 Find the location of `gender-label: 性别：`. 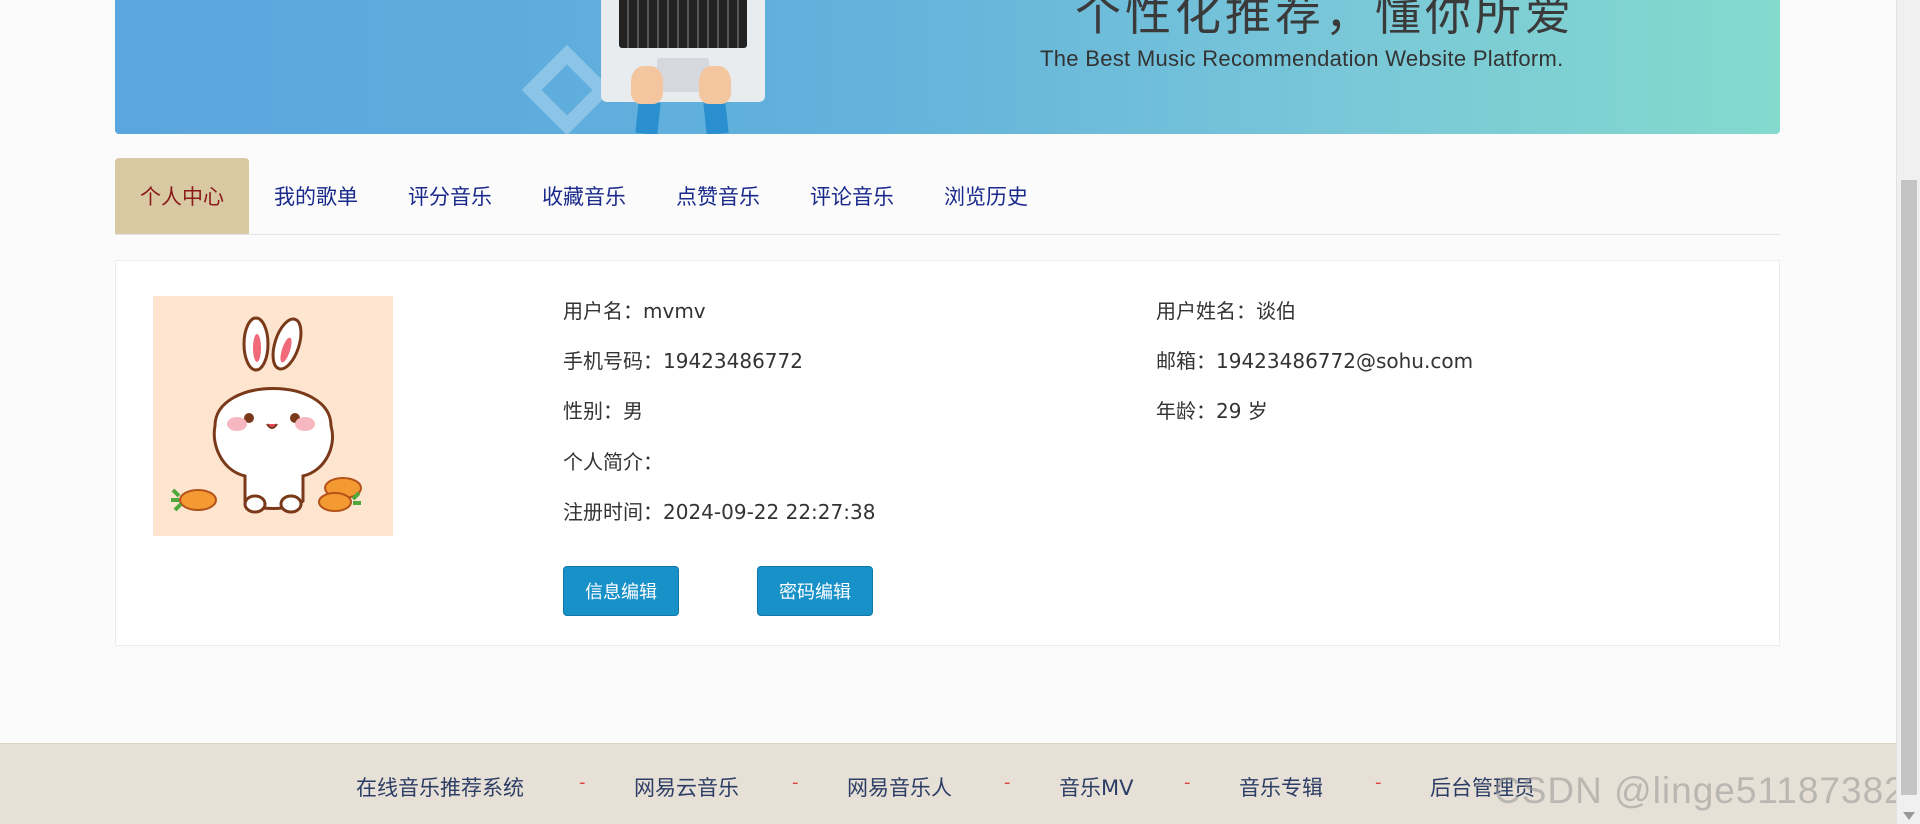

gender-label: 性别： is located at coordinates (593, 411).